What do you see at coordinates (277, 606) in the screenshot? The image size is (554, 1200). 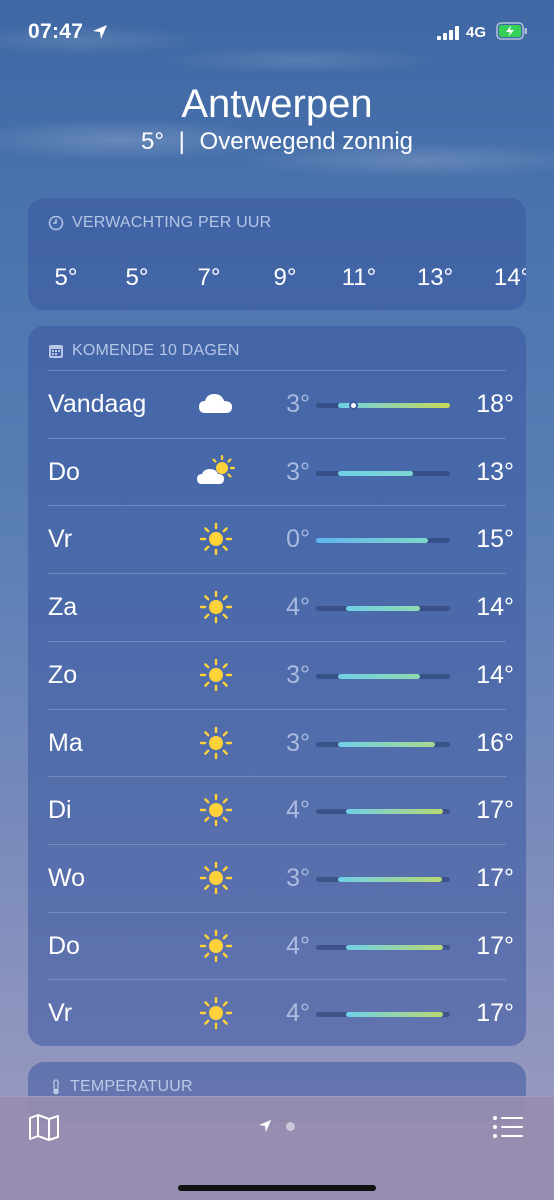 I see `forecast-day-row: Za 4° 14°` at bounding box center [277, 606].